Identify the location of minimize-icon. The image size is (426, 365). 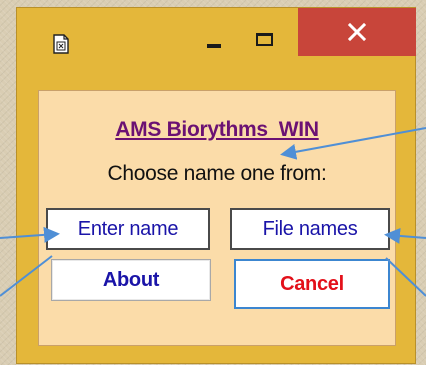
(214, 46).